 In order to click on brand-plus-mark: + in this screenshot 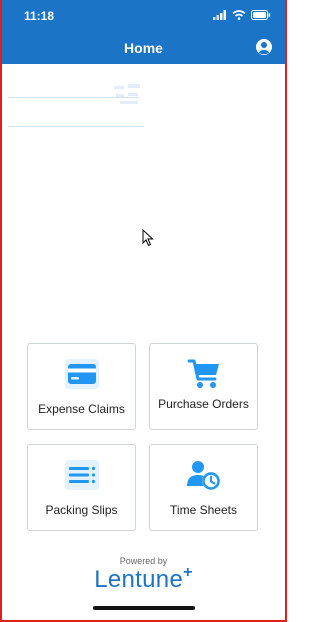, I will do `click(188, 572)`.